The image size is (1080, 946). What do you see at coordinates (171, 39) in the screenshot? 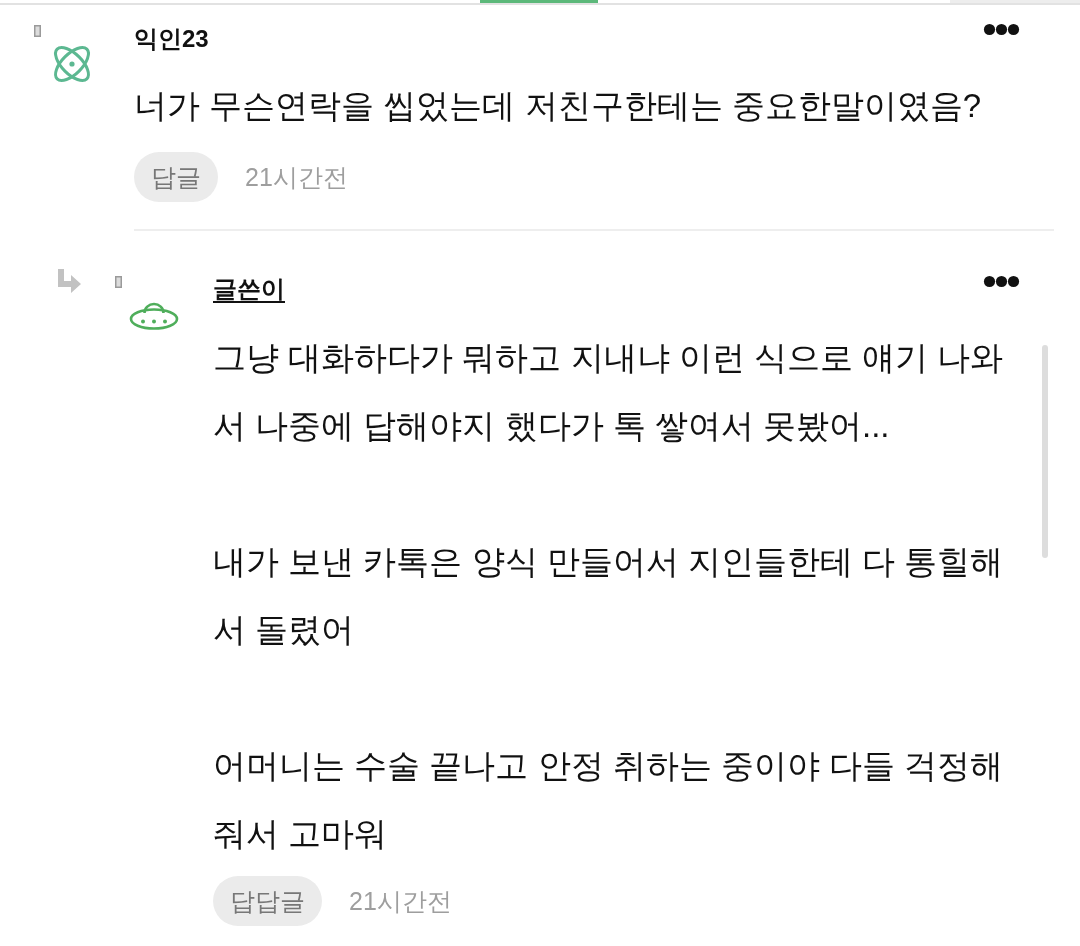
I see `author-name: 익인23` at bounding box center [171, 39].